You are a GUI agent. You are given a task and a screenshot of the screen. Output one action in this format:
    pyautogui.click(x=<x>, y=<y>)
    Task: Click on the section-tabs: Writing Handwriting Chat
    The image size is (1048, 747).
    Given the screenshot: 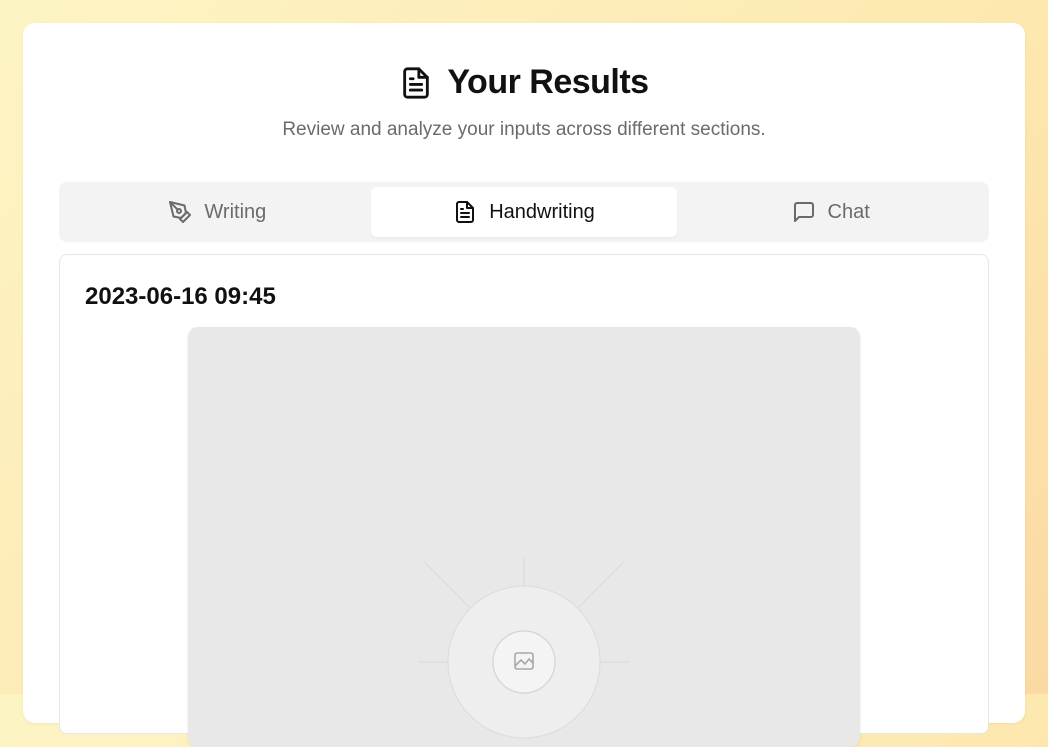 What is the action you would take?
    pyautogui.click(x=524, y=212)
    